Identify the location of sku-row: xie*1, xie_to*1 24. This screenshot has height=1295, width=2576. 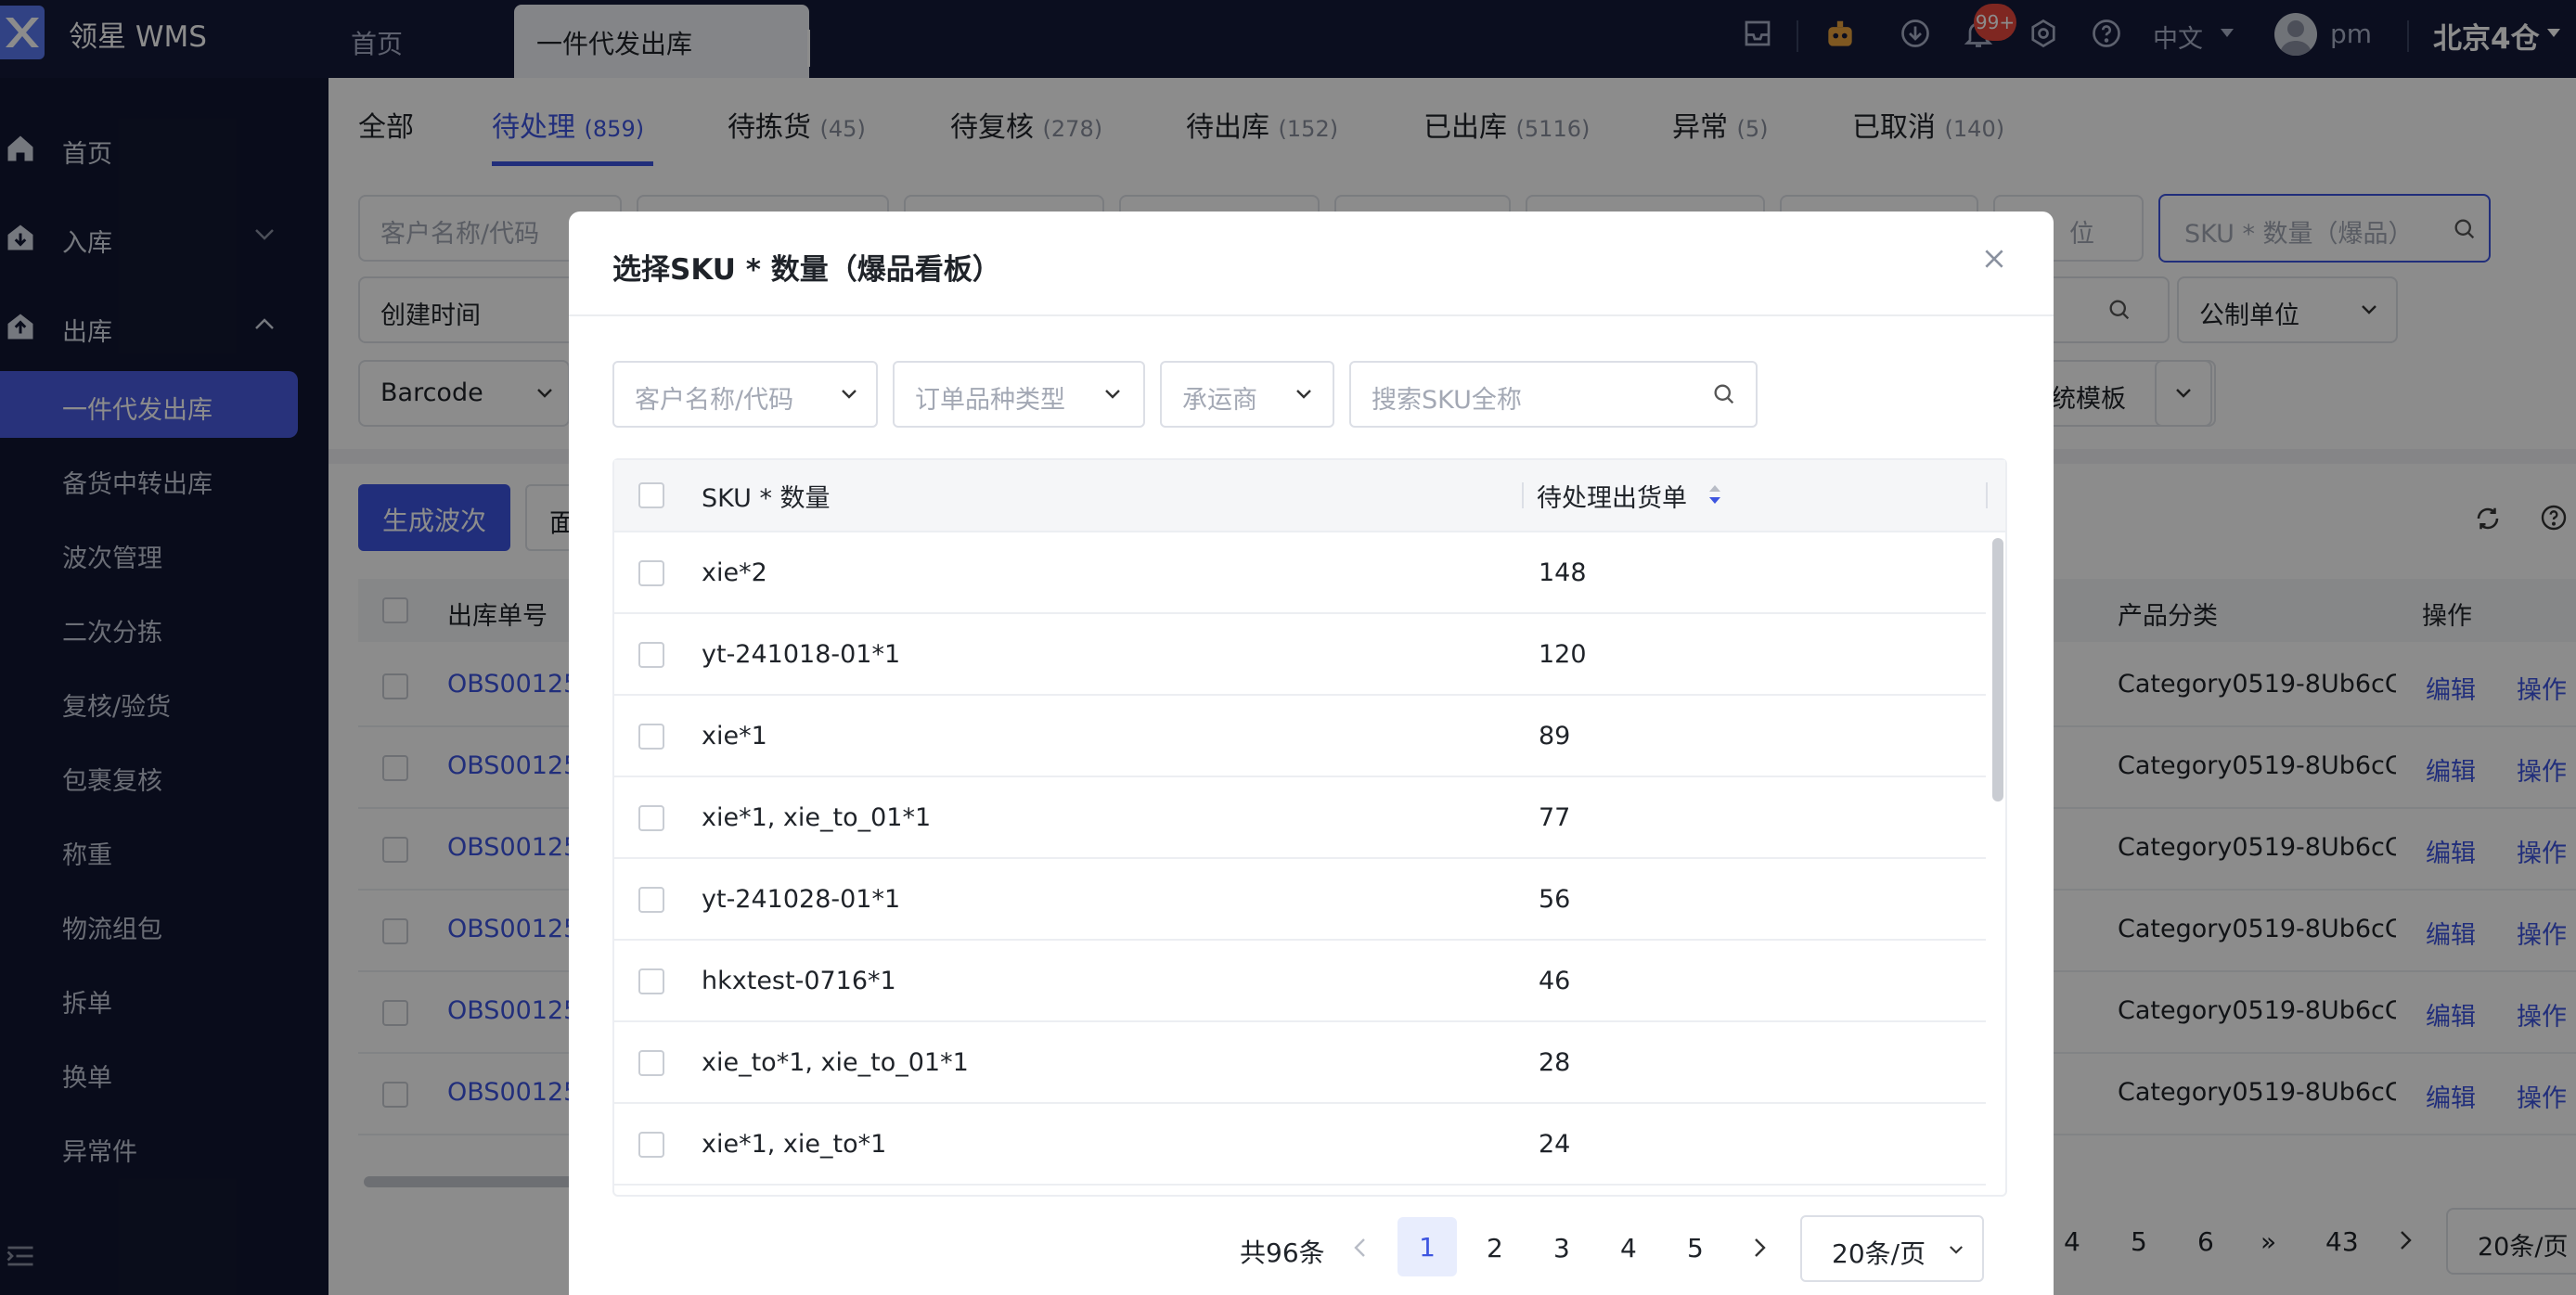
(1300, 1145).